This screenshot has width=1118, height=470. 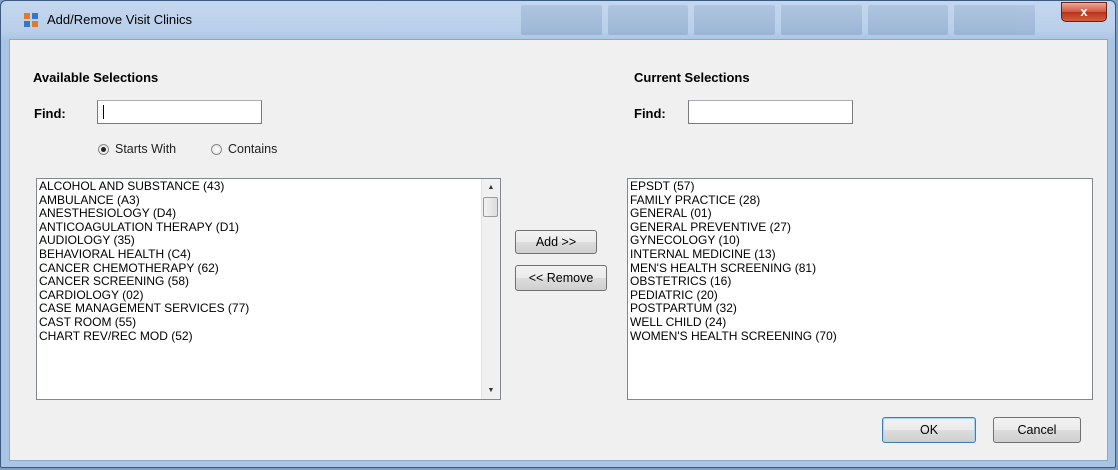 What do you see at coordinates (556, 242) in the screenshot?
I see `add-button: Add >>` at bounding box center [556, 242].